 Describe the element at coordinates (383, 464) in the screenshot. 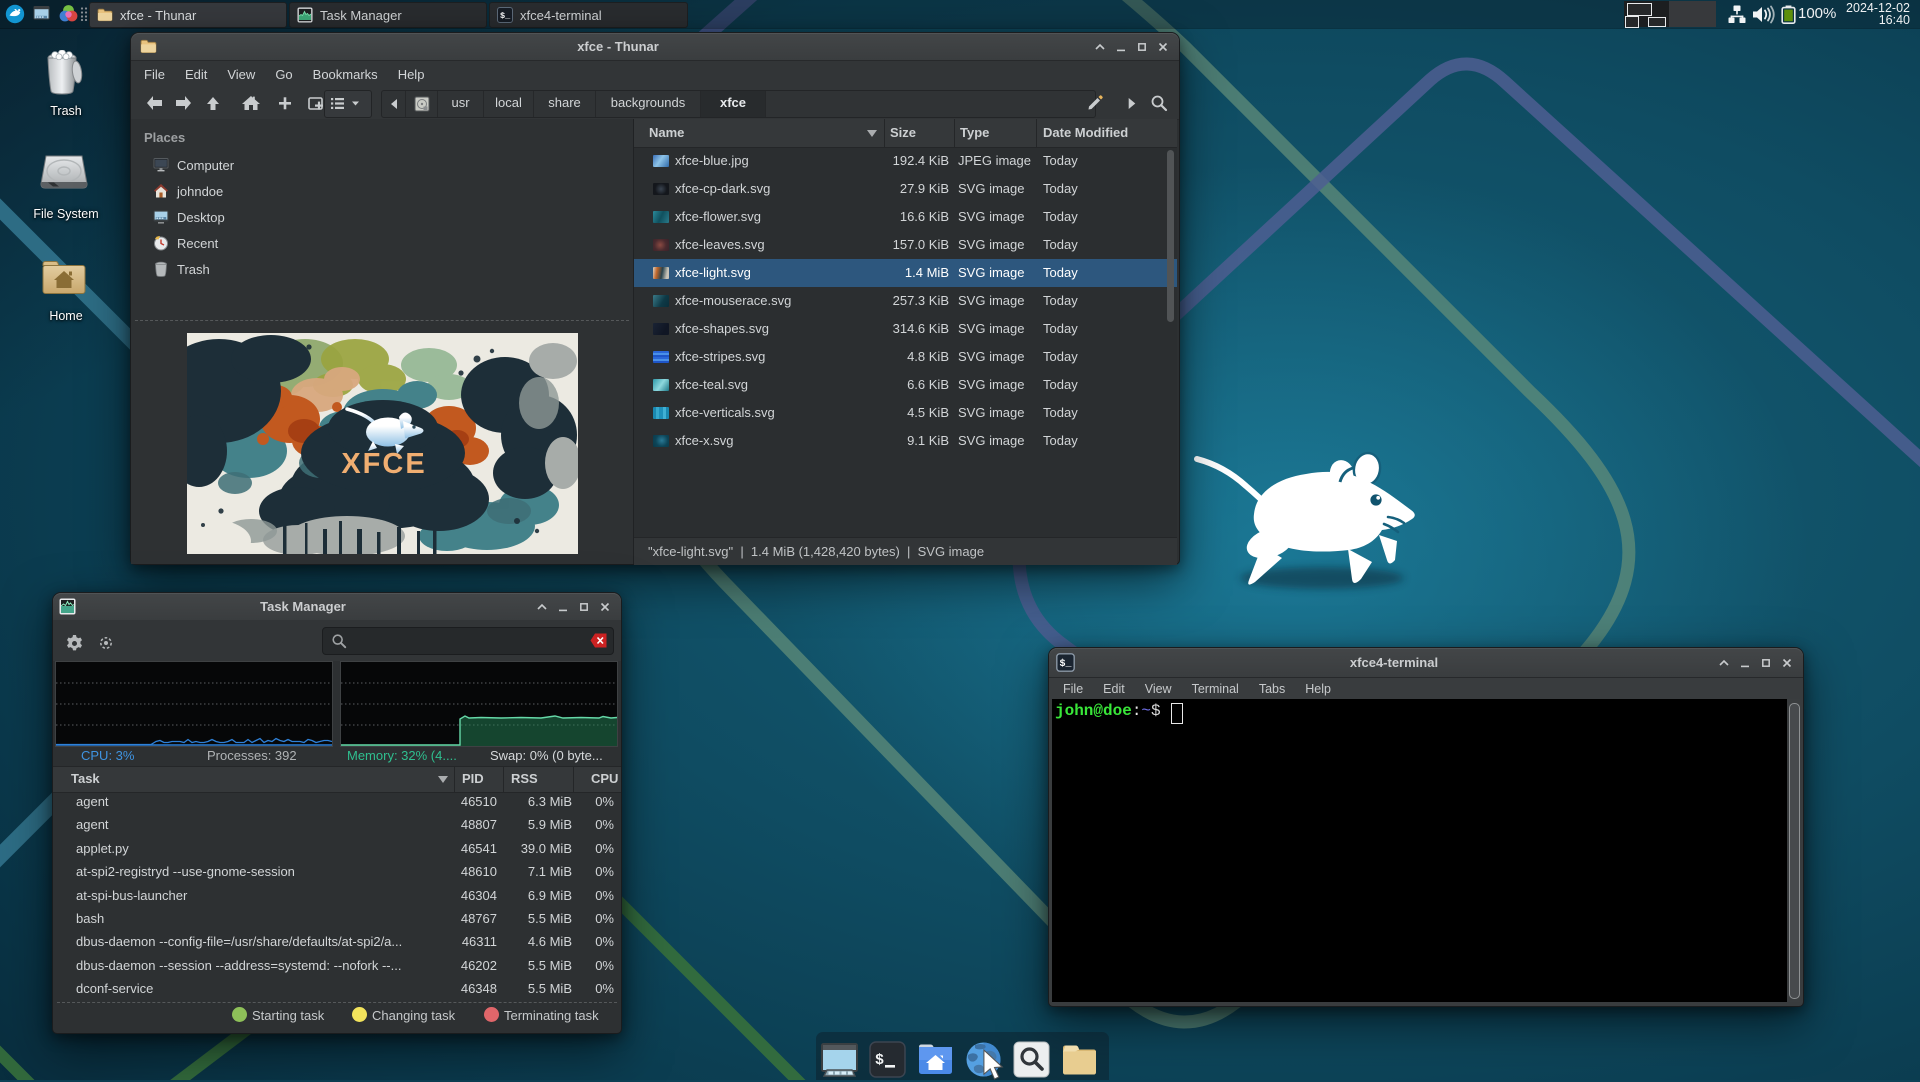

I see `svg-text: XFCE` at that location.